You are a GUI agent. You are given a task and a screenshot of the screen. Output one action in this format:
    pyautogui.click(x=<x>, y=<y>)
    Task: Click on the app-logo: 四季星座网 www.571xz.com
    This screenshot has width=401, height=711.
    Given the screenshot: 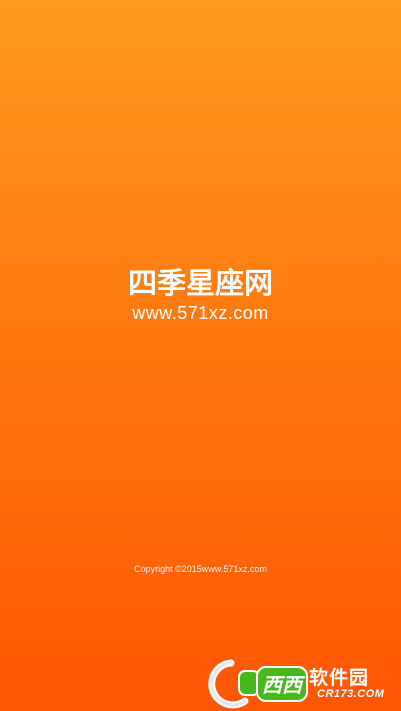 What is the action you would take?
    pyautogui.click(x=200, y=295)
    